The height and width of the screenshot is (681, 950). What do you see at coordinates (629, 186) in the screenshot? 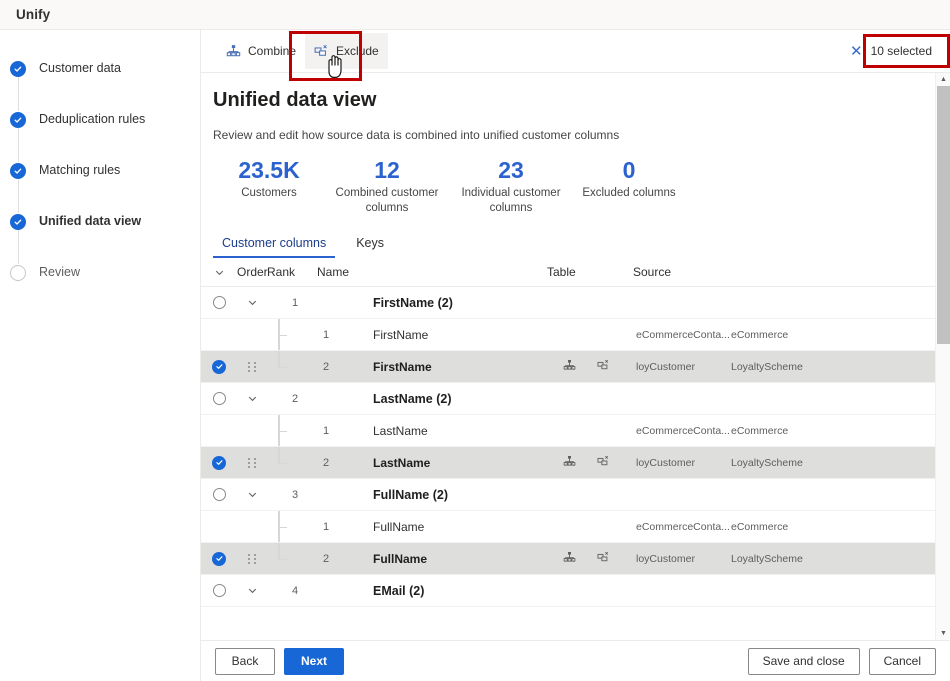
I see `stat-card: 0 Excluded columns` at bounding box center [629, 186].